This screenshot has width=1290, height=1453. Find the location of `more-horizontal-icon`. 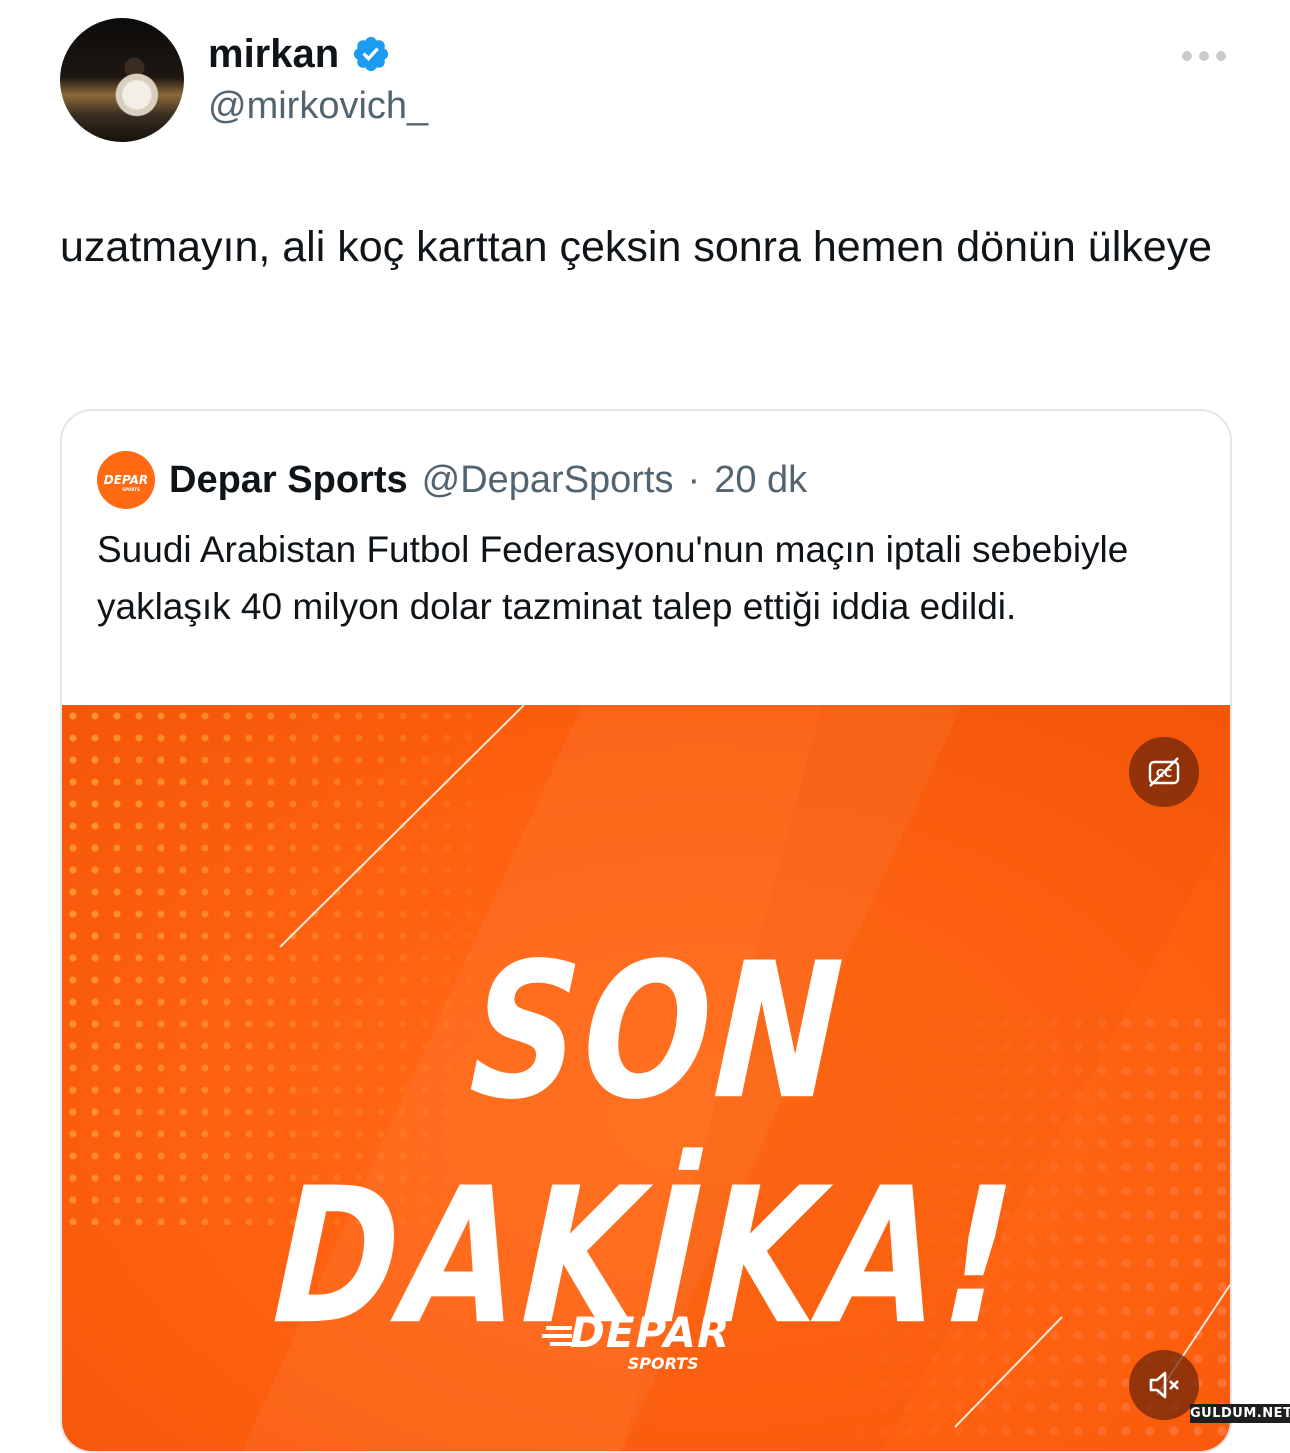

more-horizontal-icon is located at coordinates (1204, 56).